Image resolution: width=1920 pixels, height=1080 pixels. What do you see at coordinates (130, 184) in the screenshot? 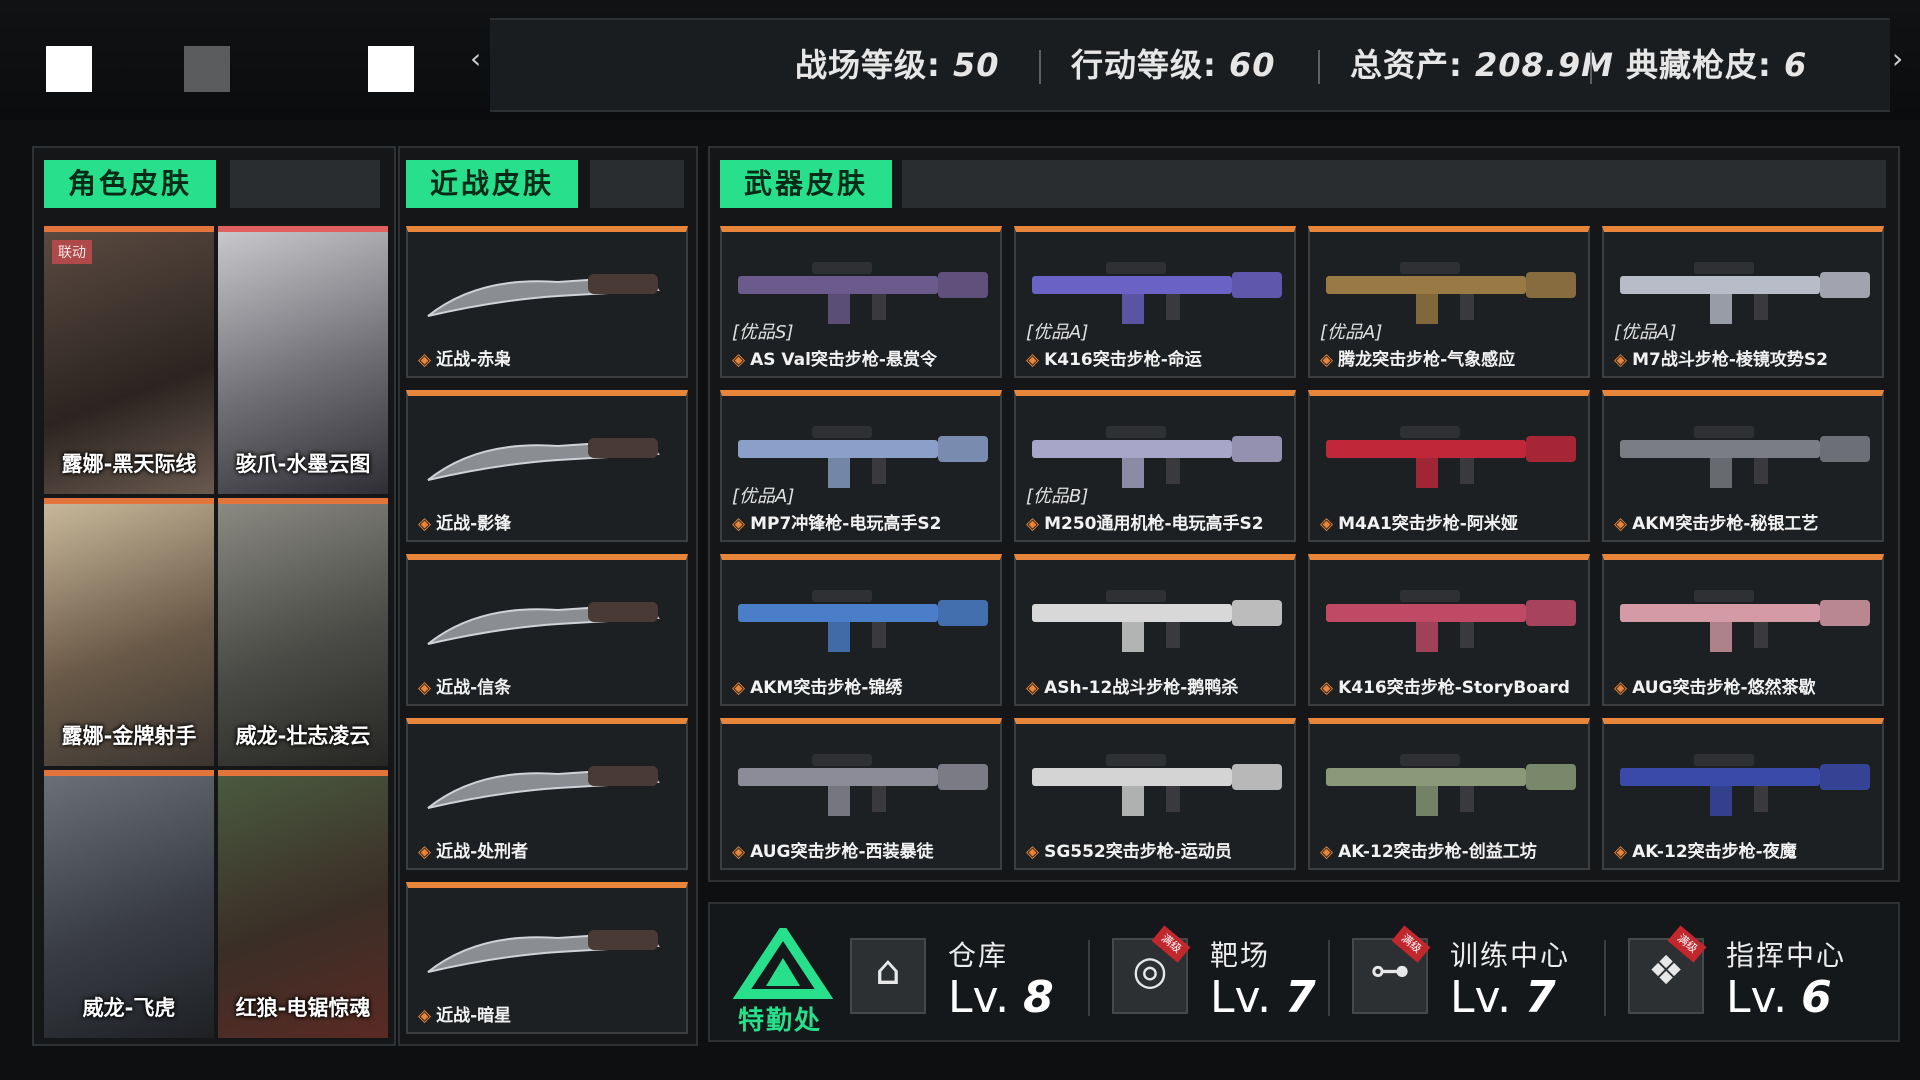
I see `tab-character-skins: 角色皮肤` at bounding box center [130, 184].